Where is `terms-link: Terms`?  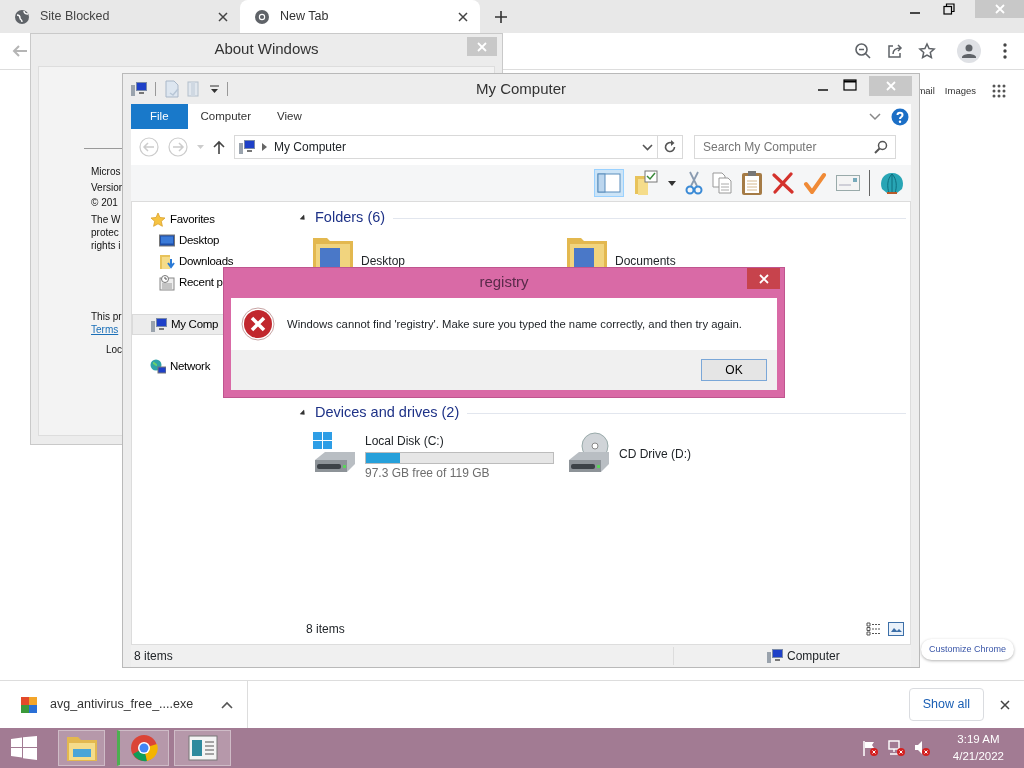 terms-link: Terms is located at coordinates (107, 329).